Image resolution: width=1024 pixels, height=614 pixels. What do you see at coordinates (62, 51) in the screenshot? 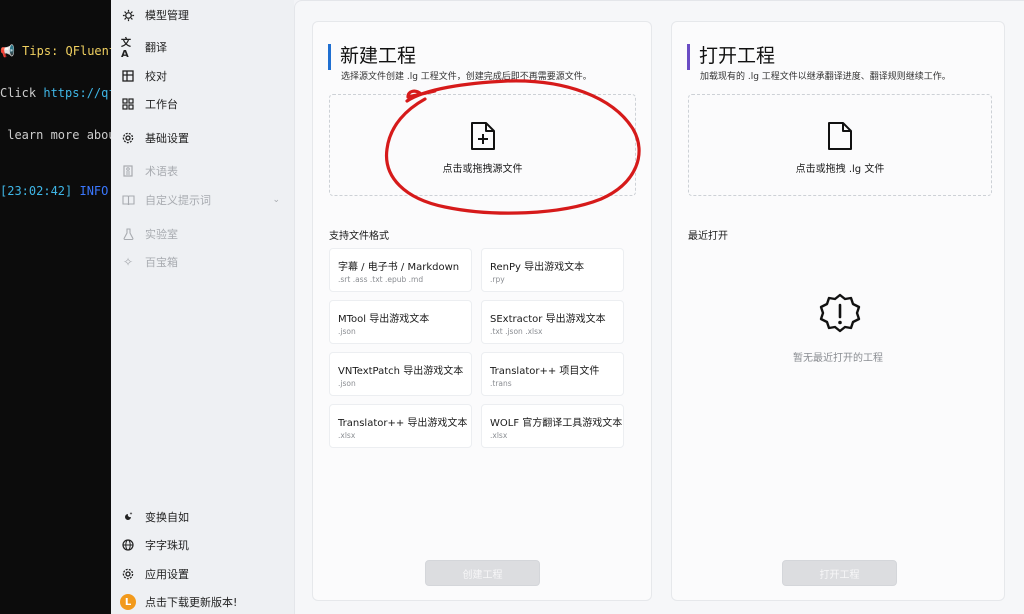
I see `terminal-tips-text: Tips: QFluent` at bounding box center [62, 51].